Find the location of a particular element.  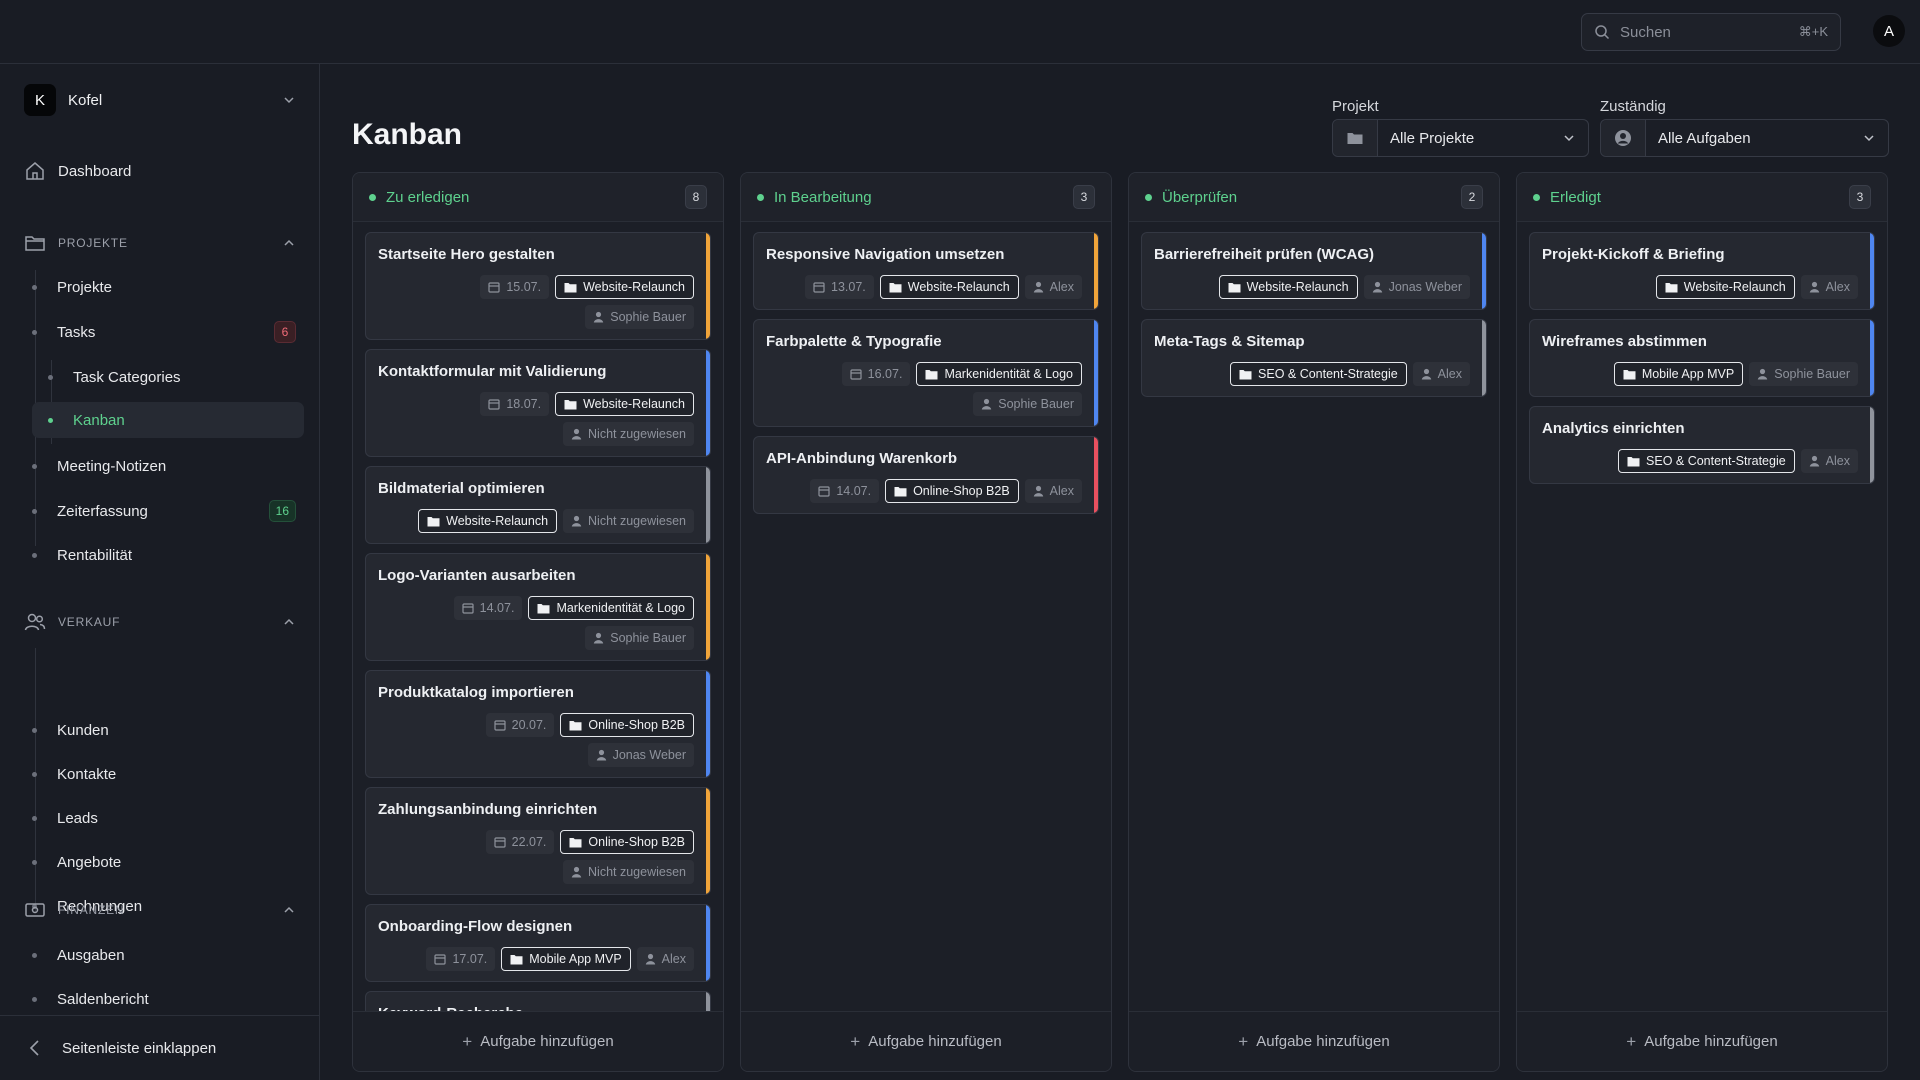

sidebar-item-dashboard: Dashboard is located at coordinates (77, 171).